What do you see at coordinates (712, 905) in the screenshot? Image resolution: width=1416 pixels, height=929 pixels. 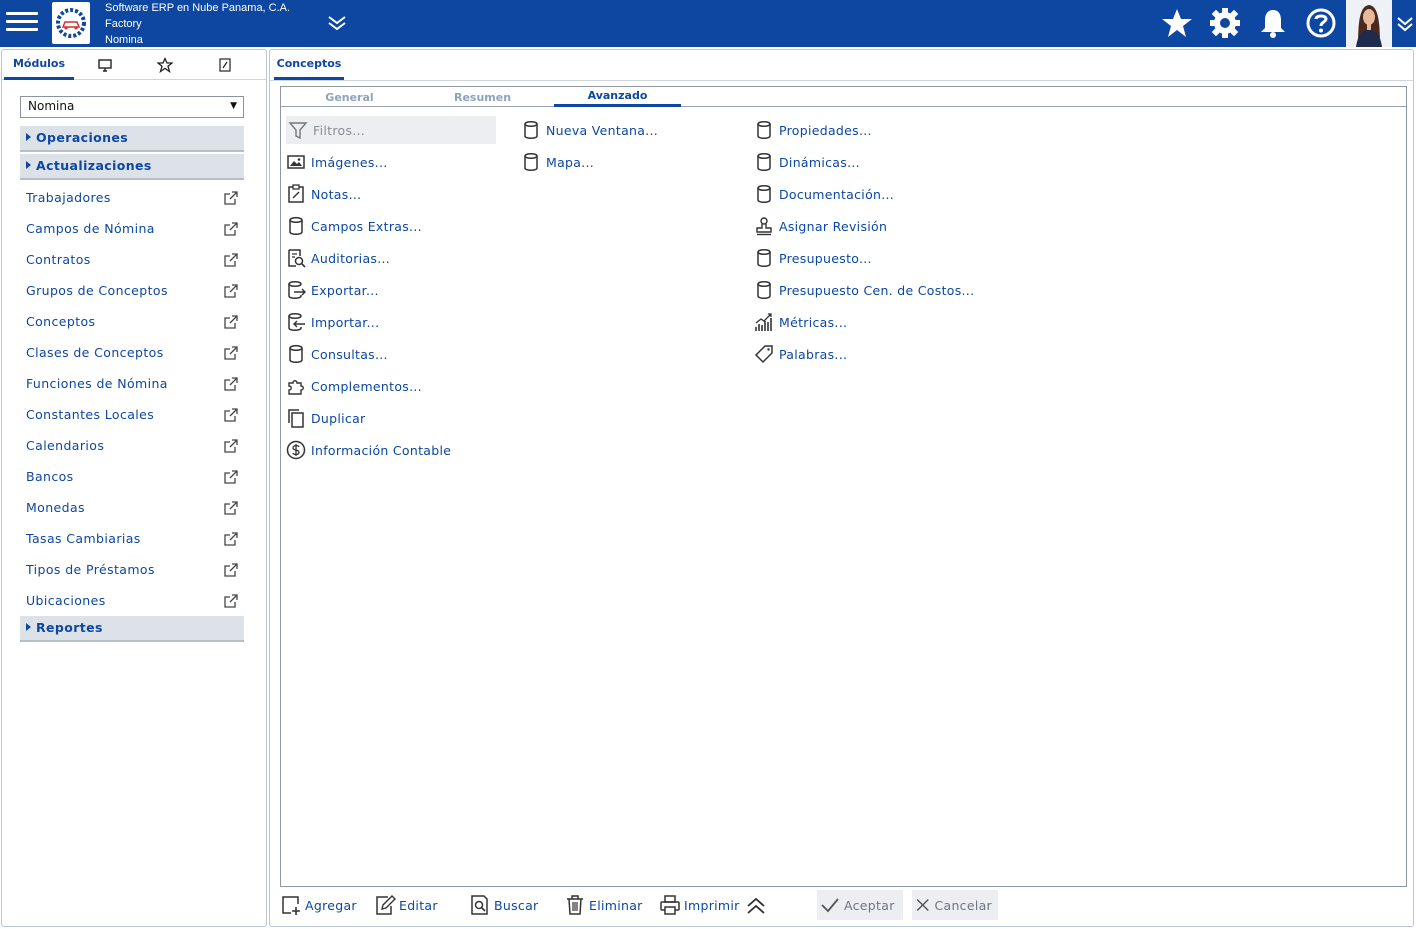 I see `print-label: Imprimir` at bounding box center [712, 905].